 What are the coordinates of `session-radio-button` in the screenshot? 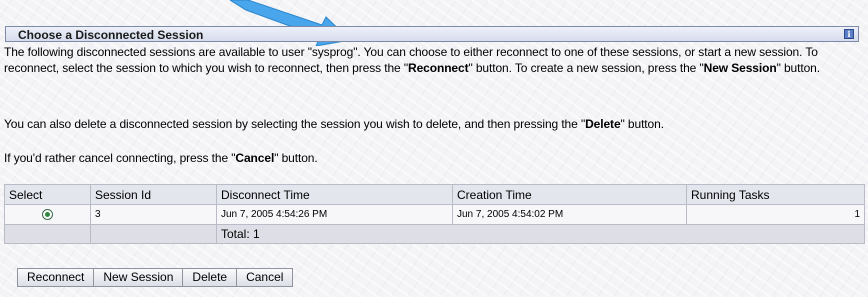 It's located at (47, 214).